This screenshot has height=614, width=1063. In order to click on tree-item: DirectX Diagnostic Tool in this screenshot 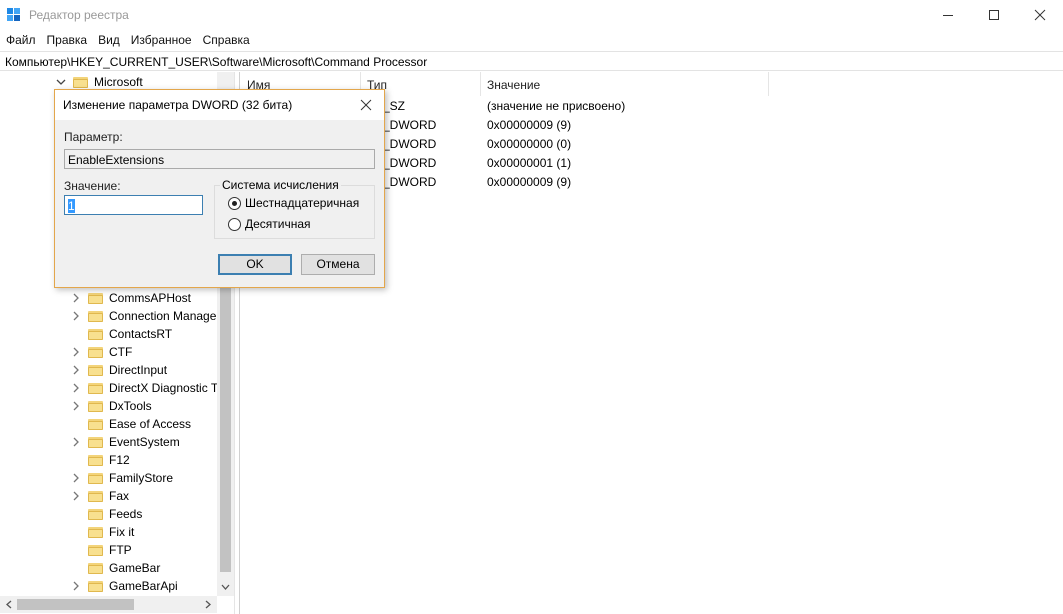, I will do `click(151, 388)`.